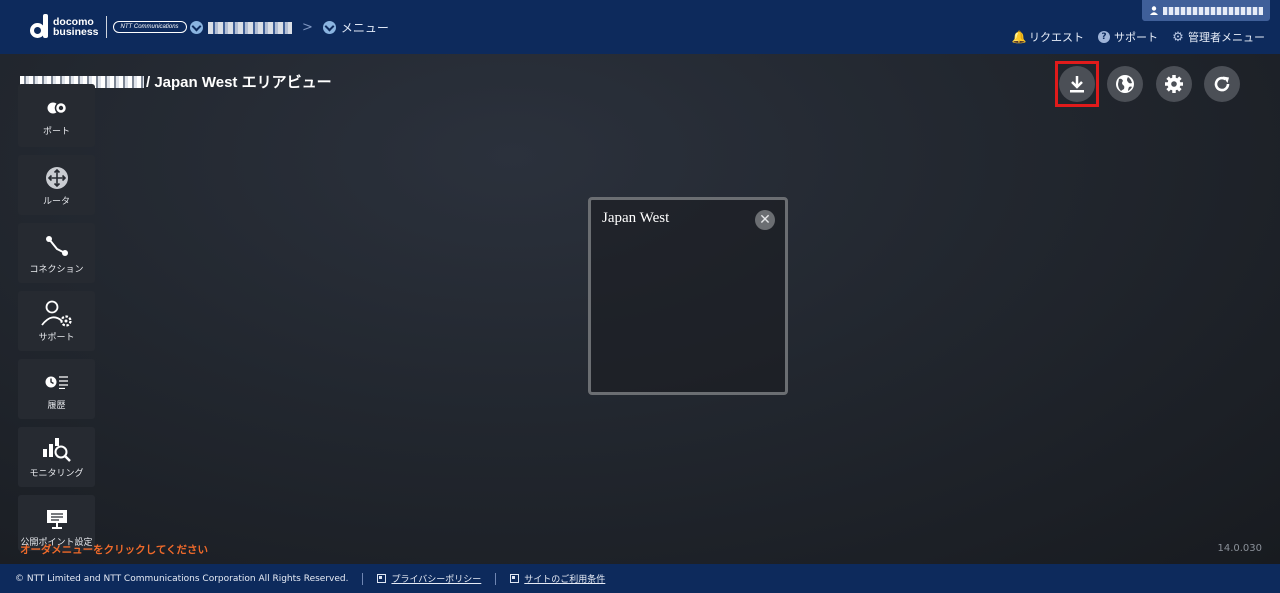 This screenshot has width=1280, height=593. I want to click on history-icon, so click(57, 382).